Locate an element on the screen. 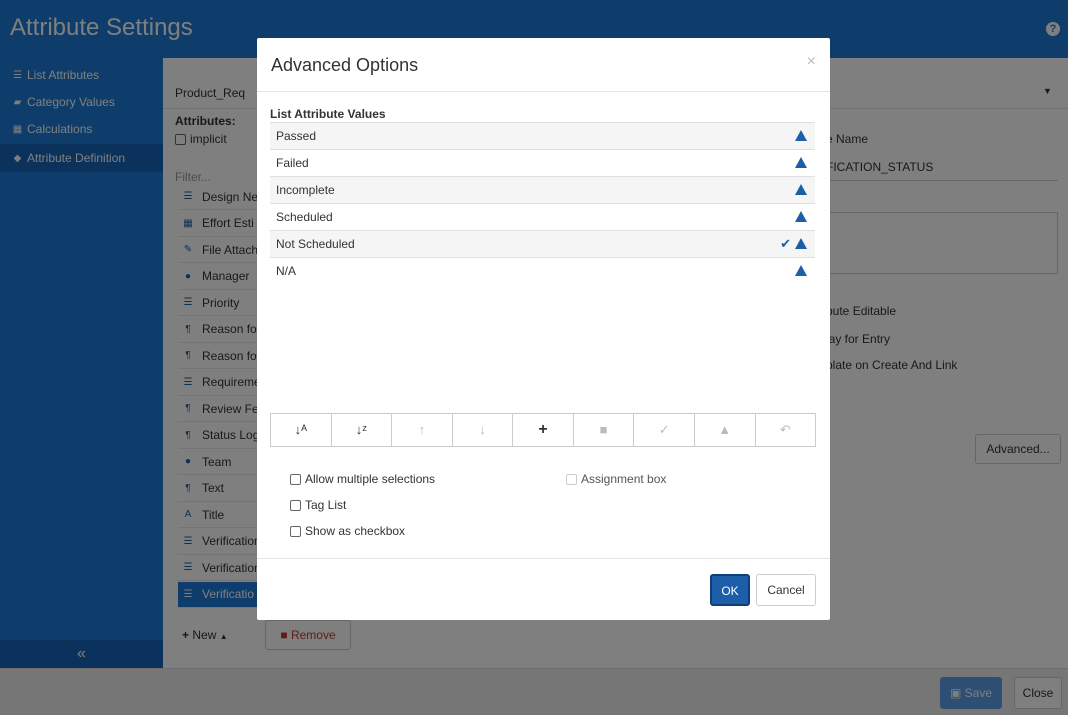  value-label: Passed is located at coordinates (296, 136).